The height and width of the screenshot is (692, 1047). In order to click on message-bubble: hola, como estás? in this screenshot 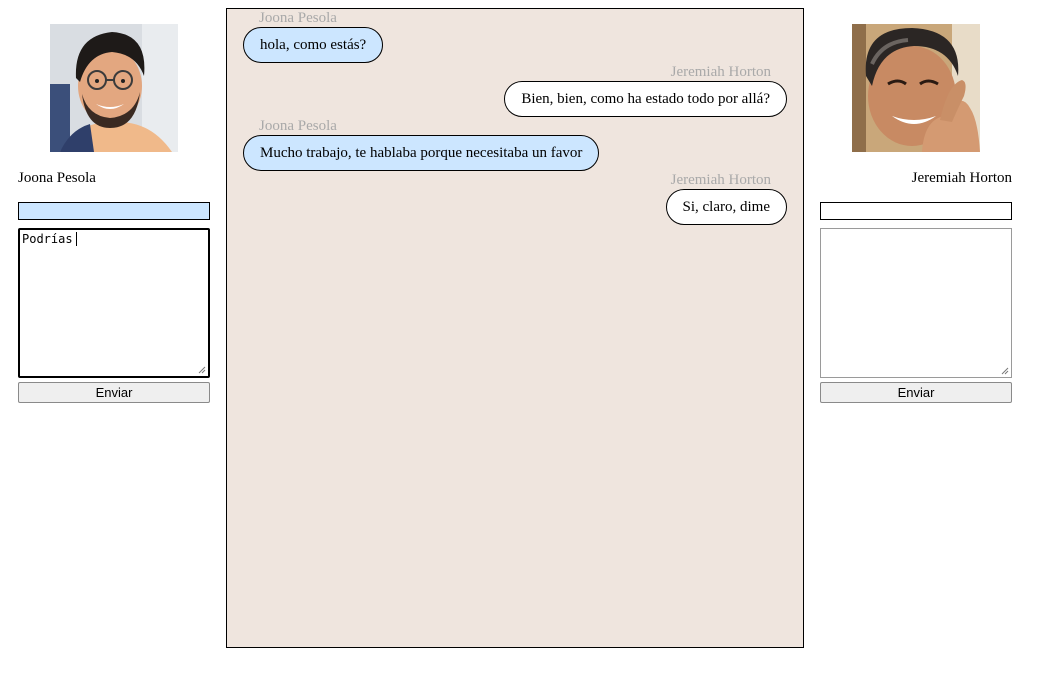, I will do `click(313, 45)`.